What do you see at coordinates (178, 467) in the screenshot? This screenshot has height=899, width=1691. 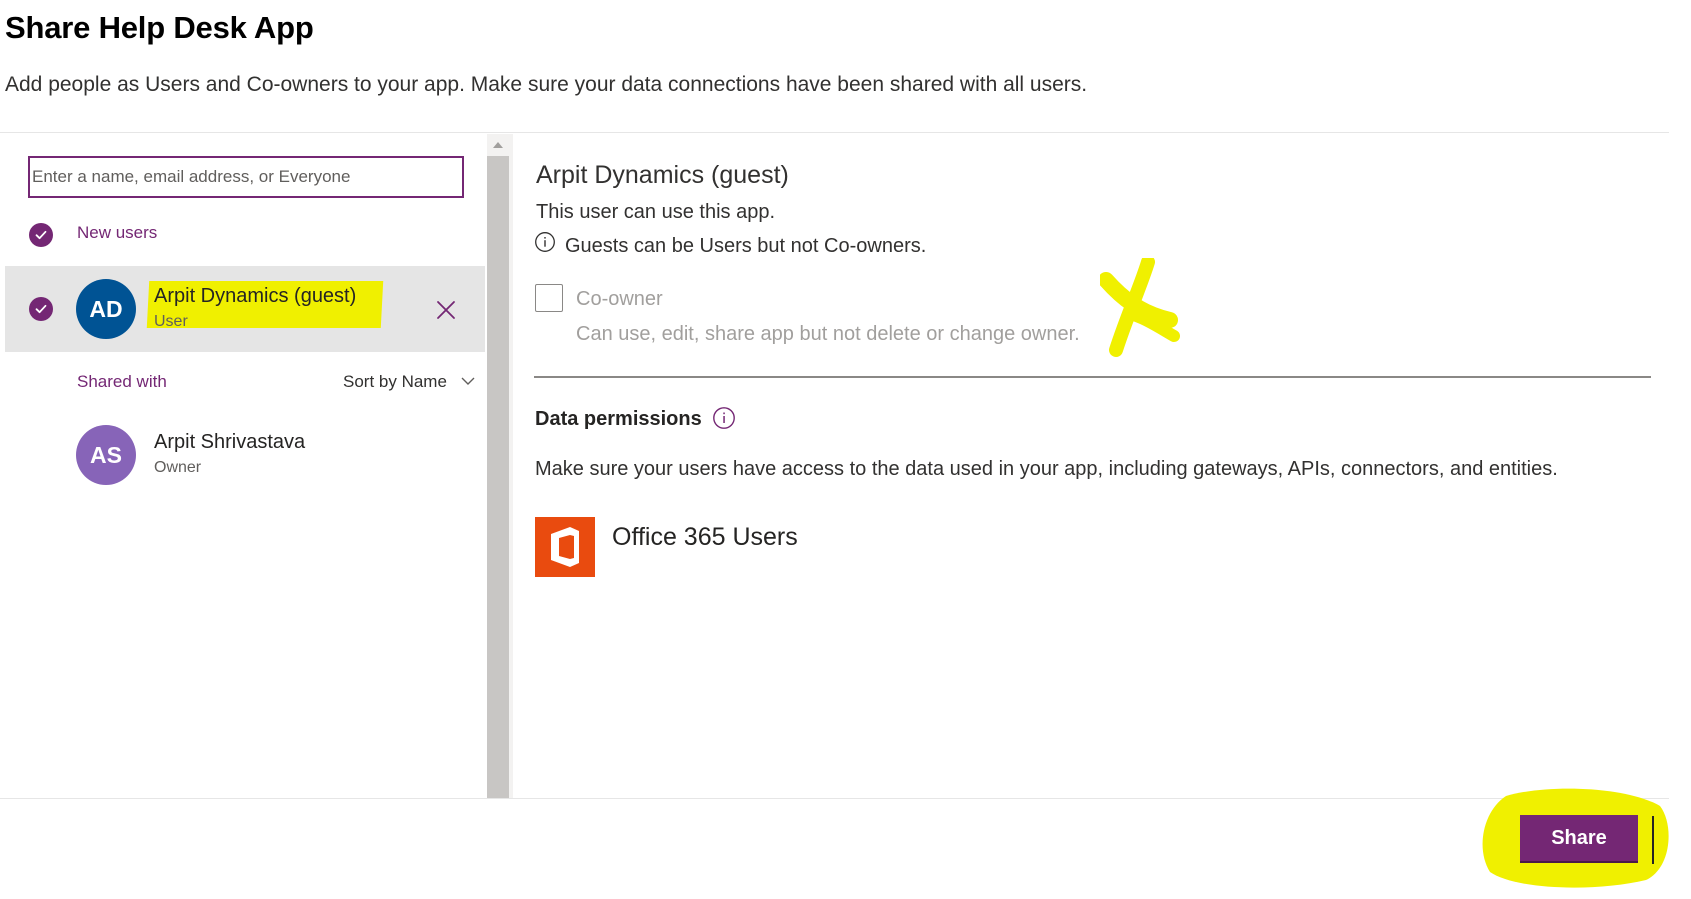 I see `owner-role: Owner` at bounding box center [178, 467].